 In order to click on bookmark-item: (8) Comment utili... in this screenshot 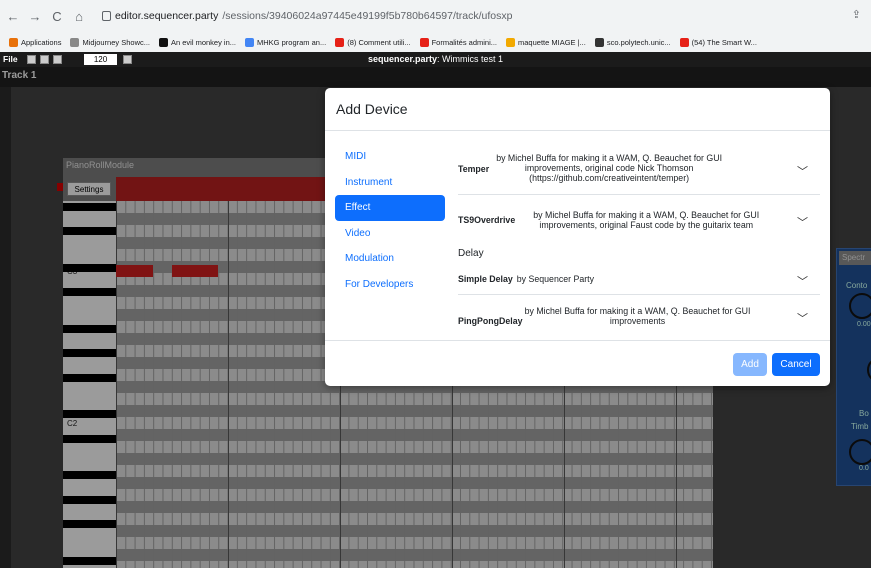, I will do `click(373, 42)`.